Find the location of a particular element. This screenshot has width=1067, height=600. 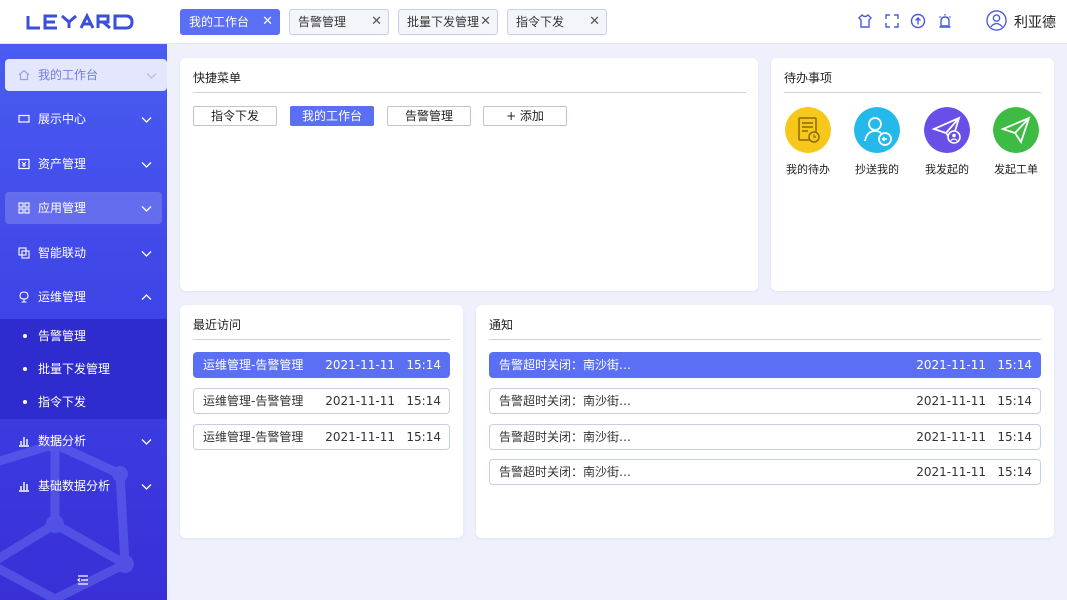

user-name: 利亚德 is located at coordinates (1035, 23).